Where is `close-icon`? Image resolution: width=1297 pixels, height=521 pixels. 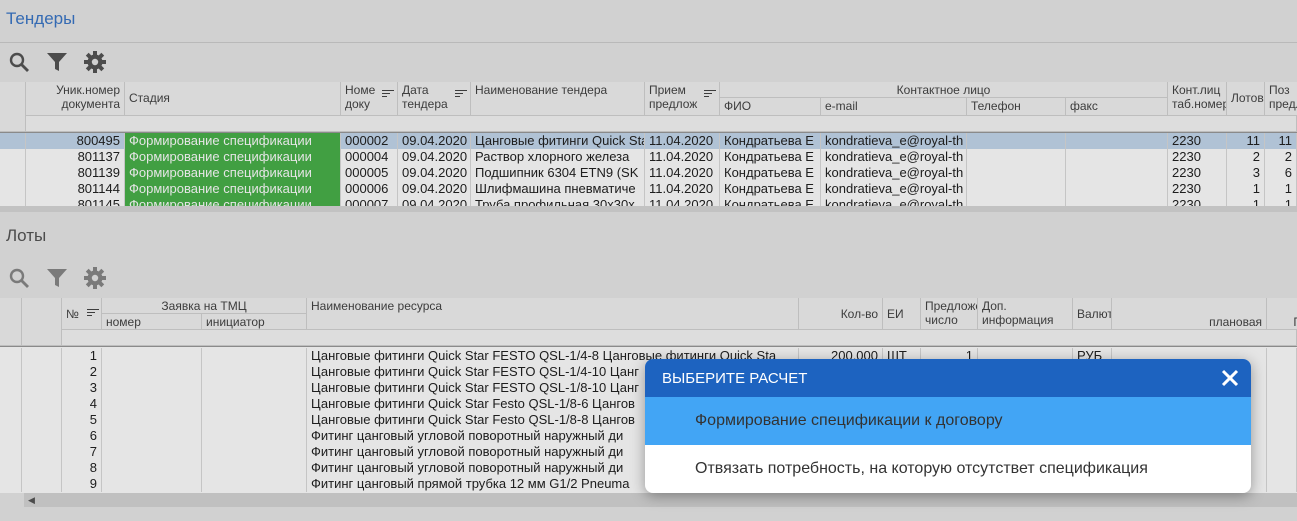
close-icon is located at coordinates (1230, 378).